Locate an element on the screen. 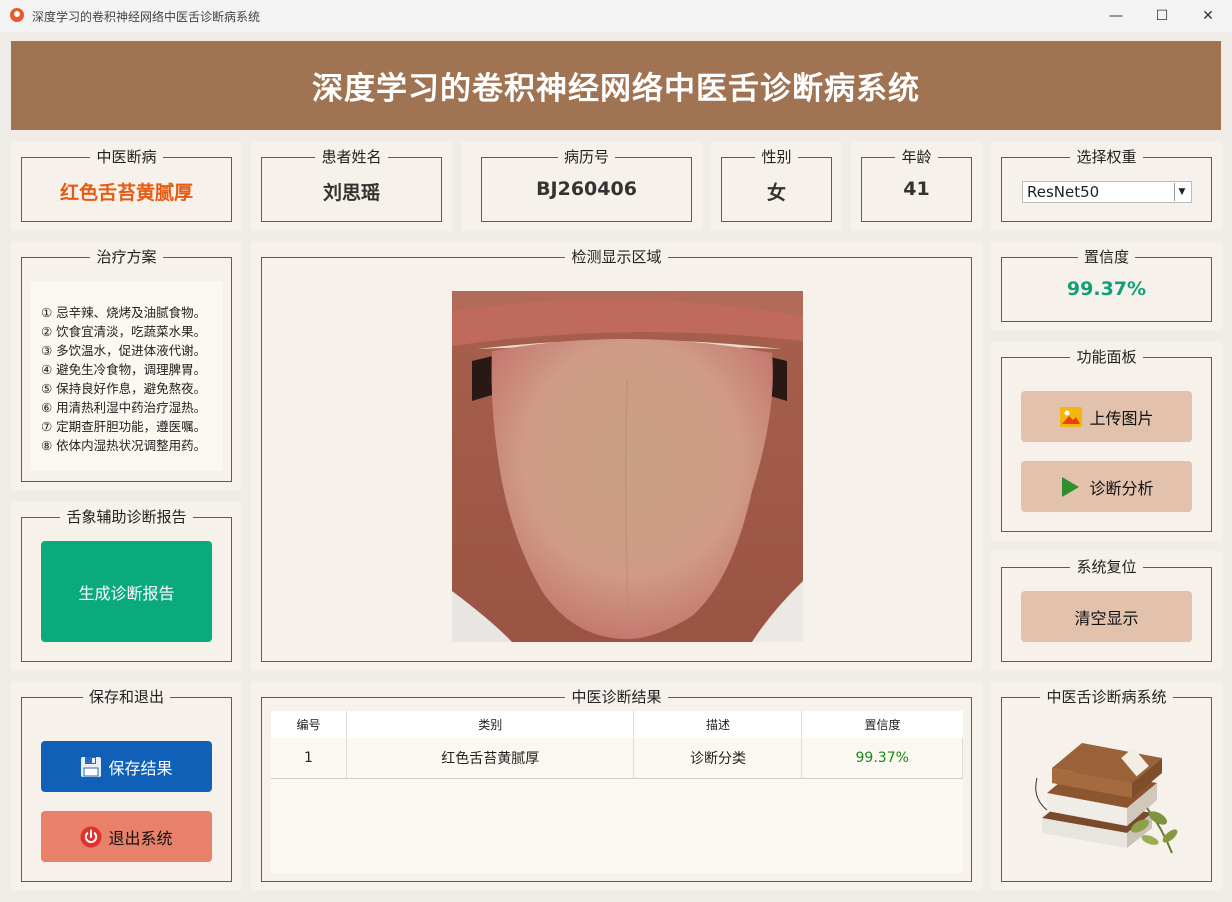 This screenshot has width=1232, height=902. analyze-label: 诊断分析 is located at coordinates (1121, 488).